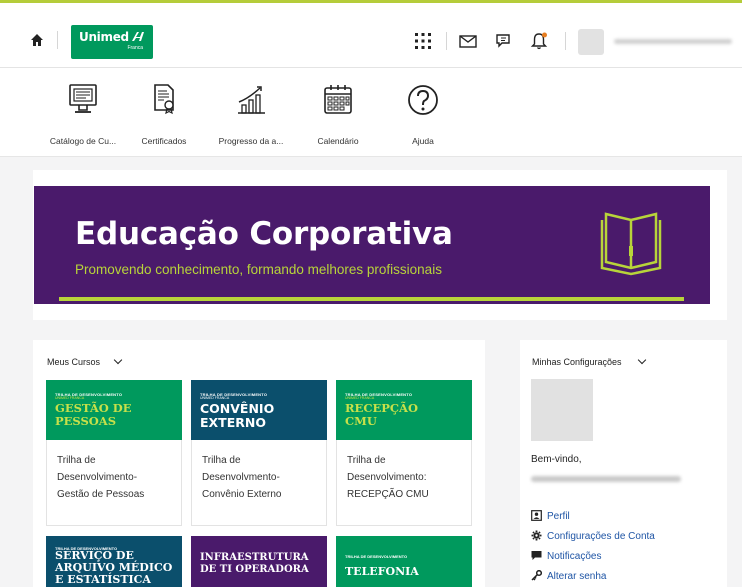 This screenshot has width=742, height=587. I want to click on banner-title: Educação Corporativa, so click(264, 234).